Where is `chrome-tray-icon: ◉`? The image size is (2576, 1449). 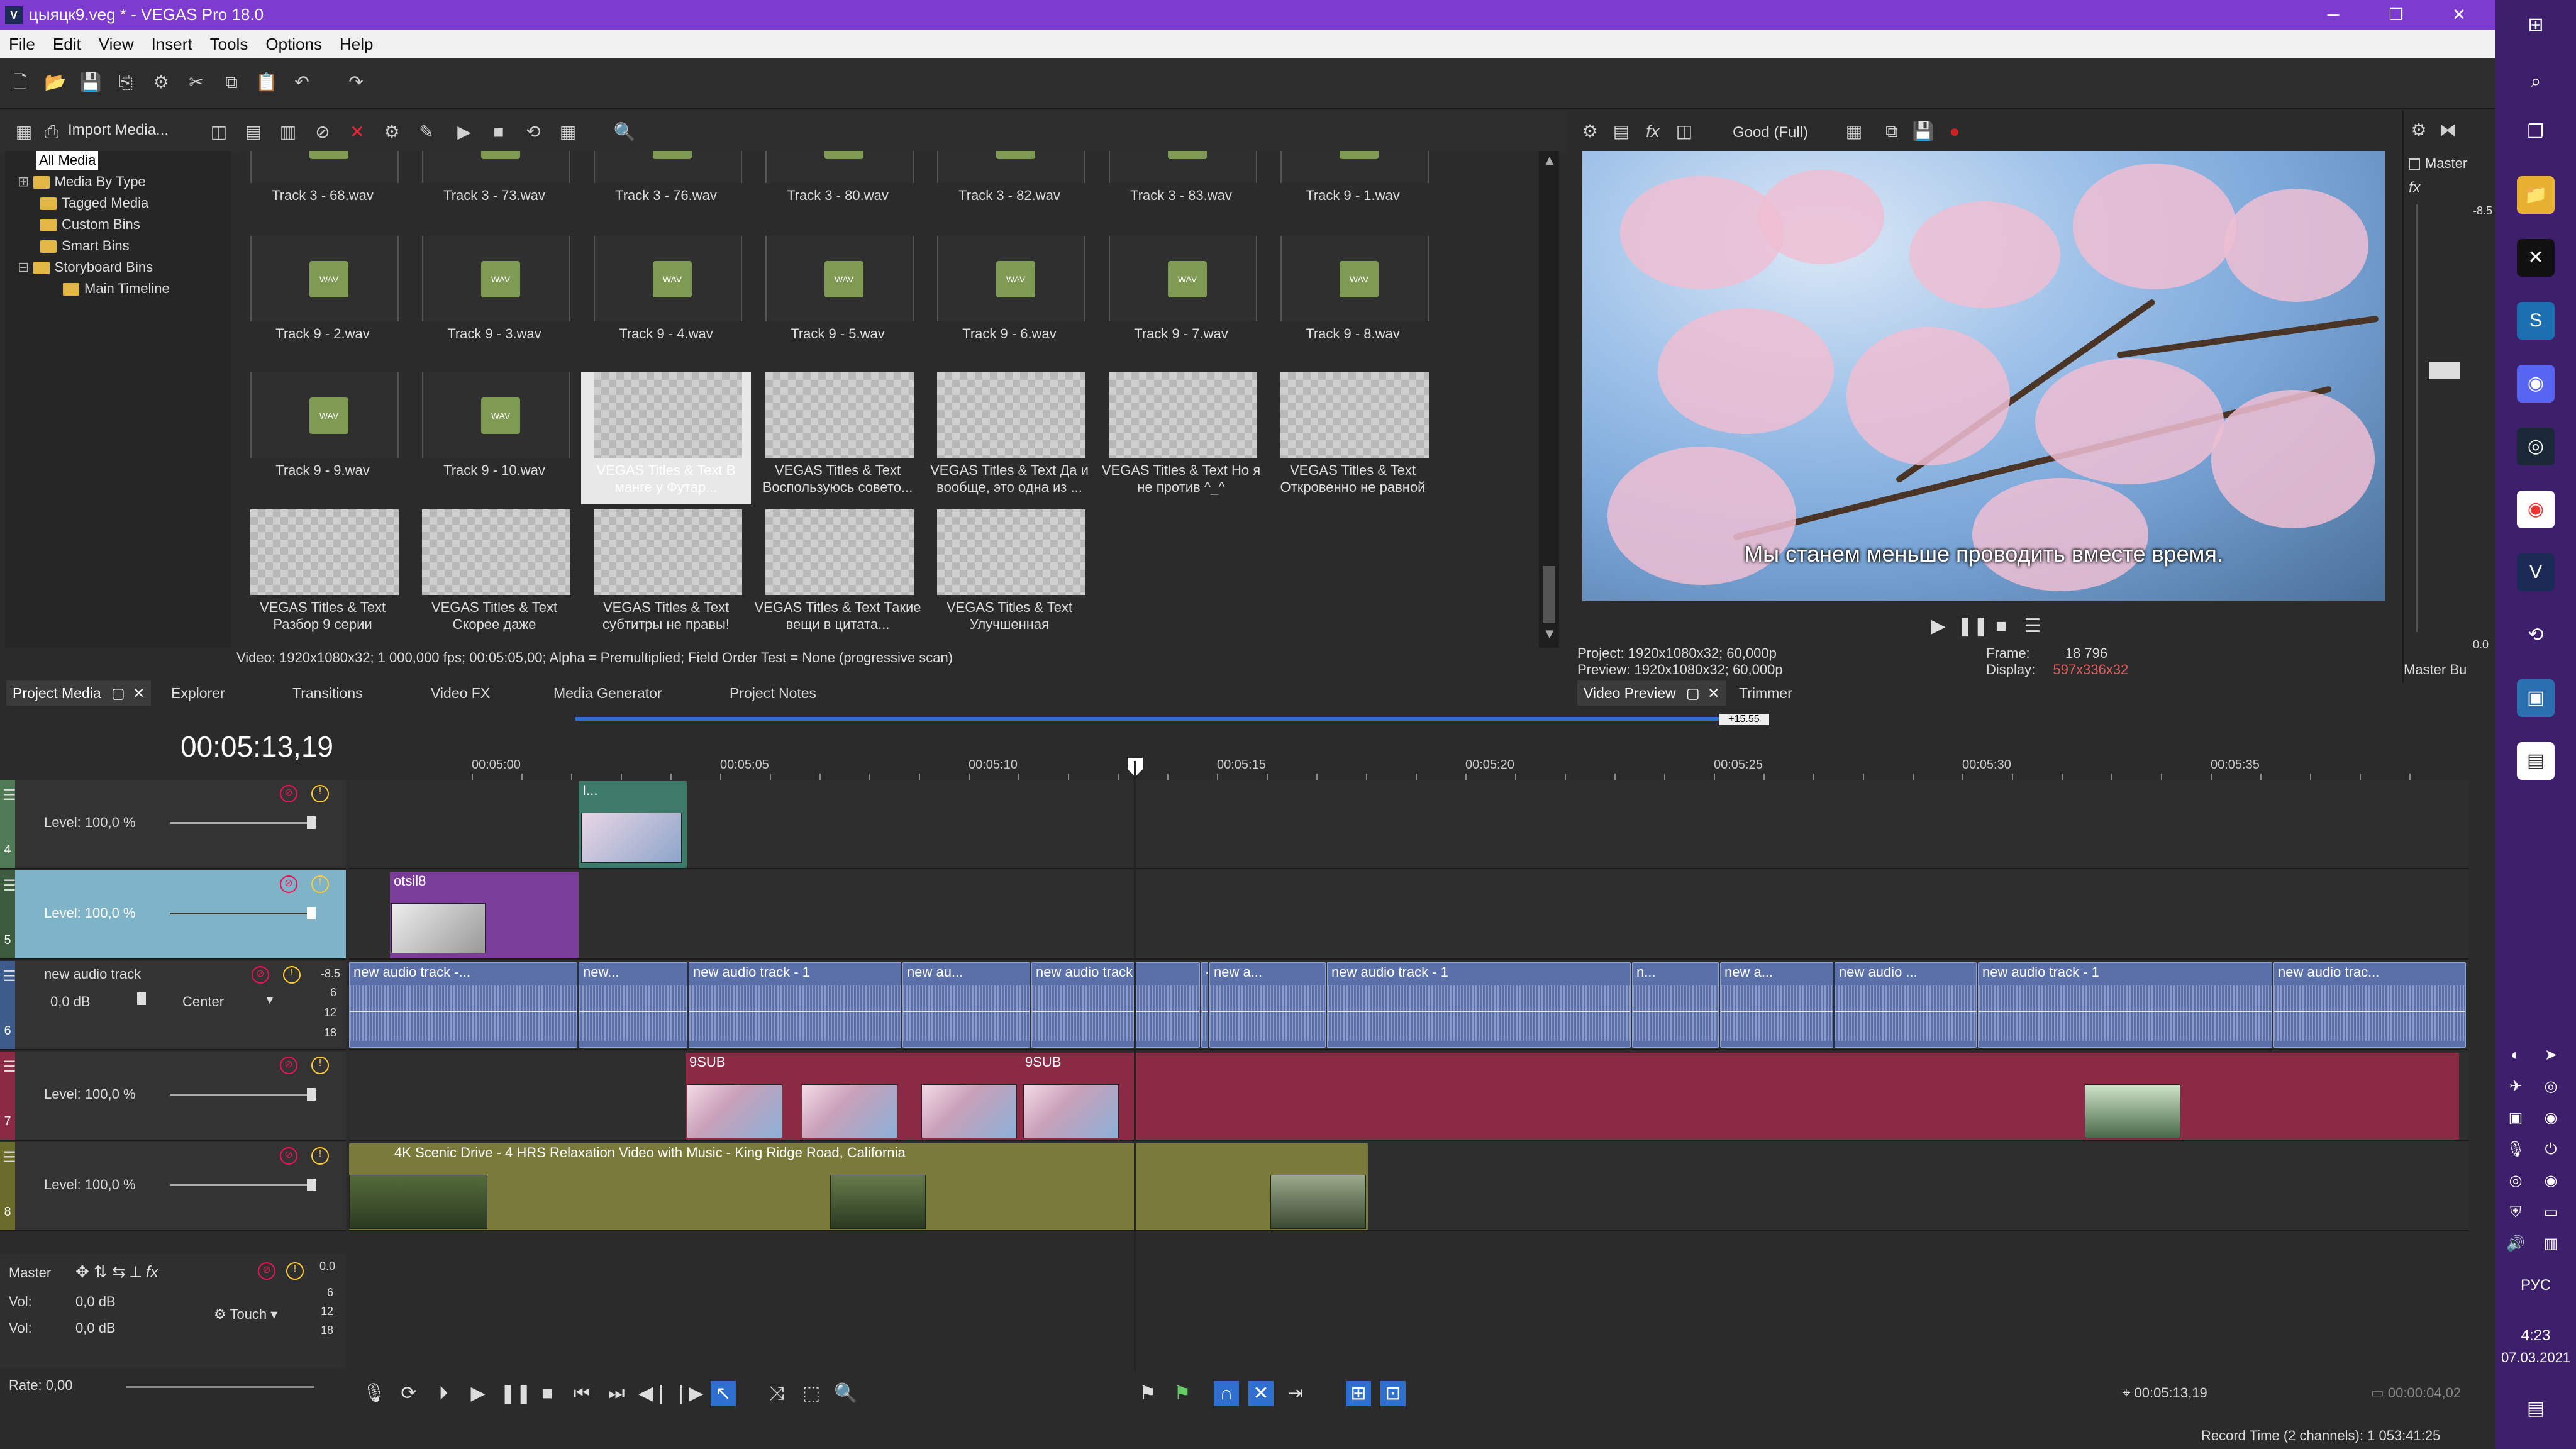 chrome-tray-icon: ◉ is located at coordinates (2551, 1181).